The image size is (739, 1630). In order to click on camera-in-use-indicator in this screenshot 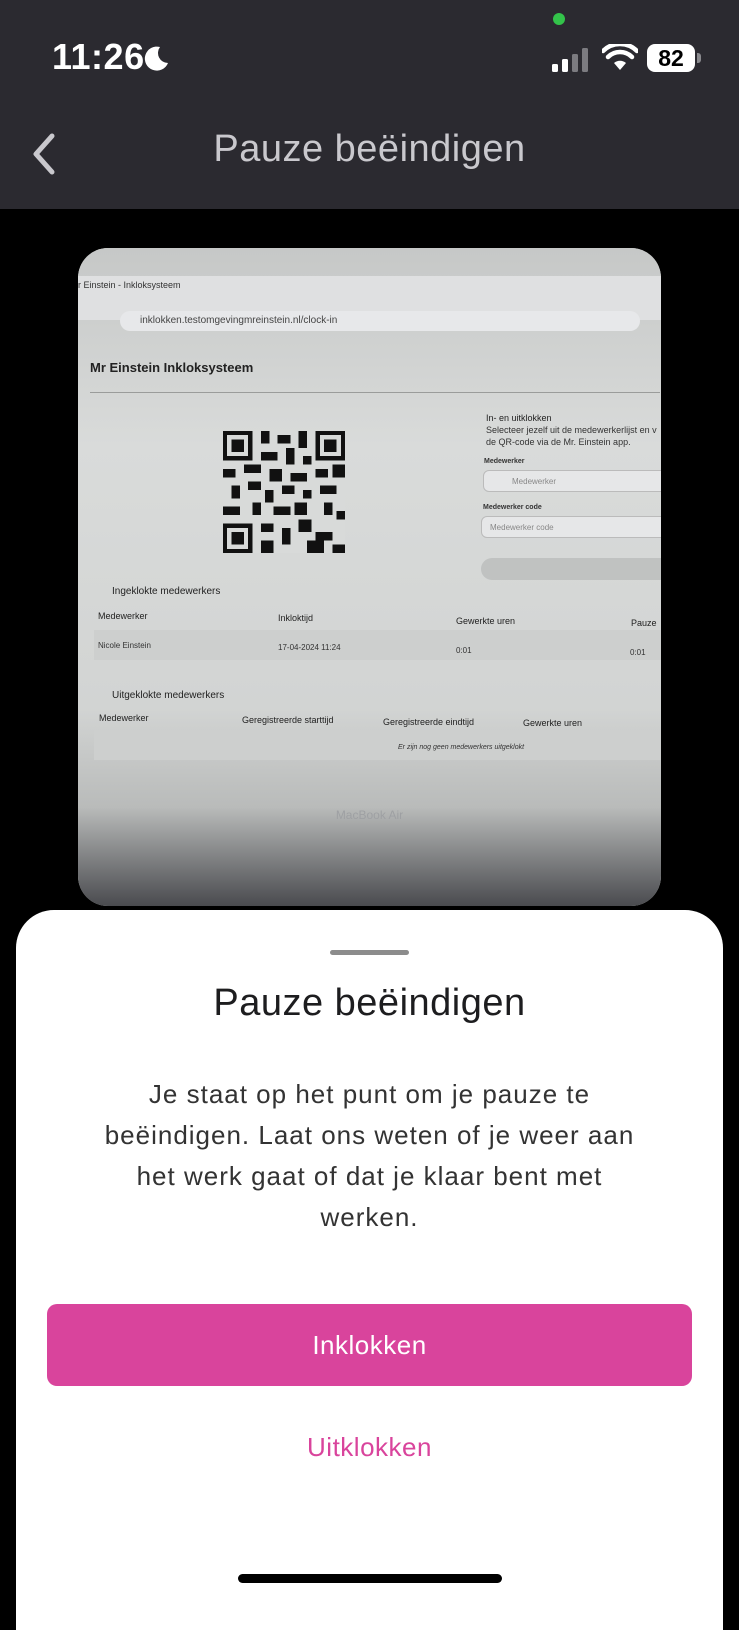, I will do `click(559, 19)`.